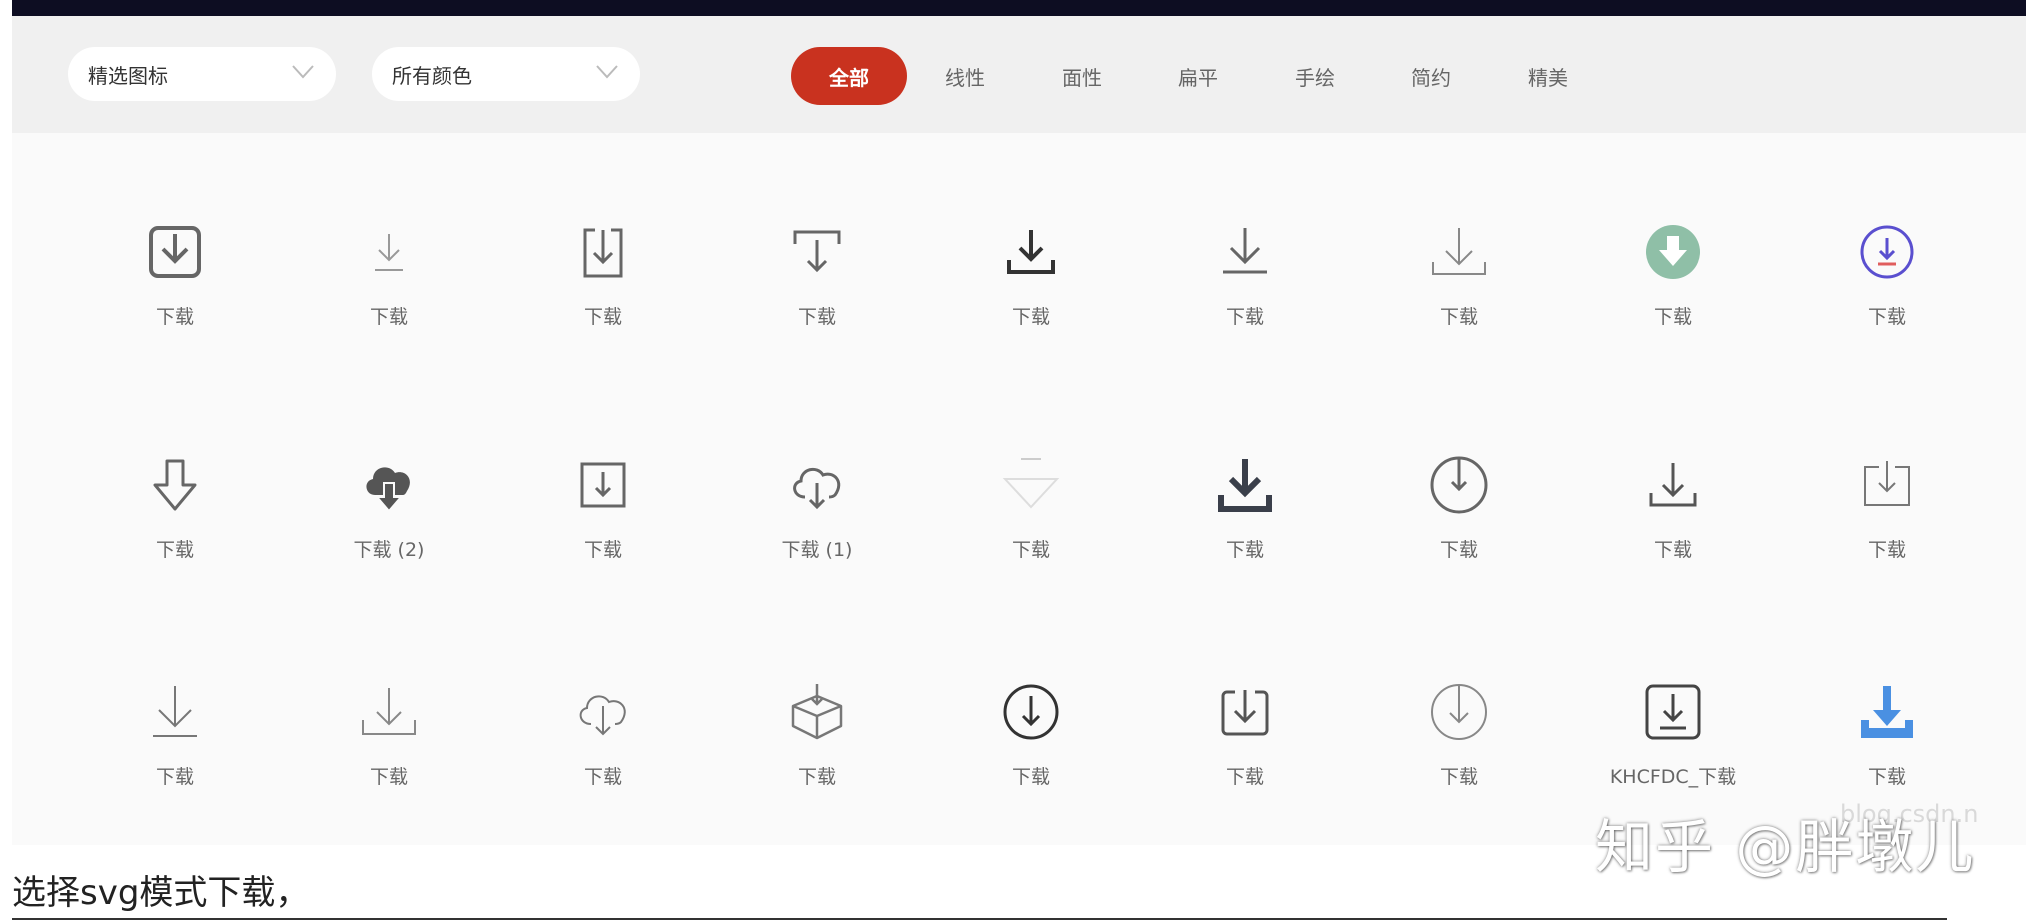 This screenshot has height=922, width=2026. What do you see at coordinates (817, 488) in the screenshot?
I see `cloud-download-outline-icon` at bounding box center [817, 488].